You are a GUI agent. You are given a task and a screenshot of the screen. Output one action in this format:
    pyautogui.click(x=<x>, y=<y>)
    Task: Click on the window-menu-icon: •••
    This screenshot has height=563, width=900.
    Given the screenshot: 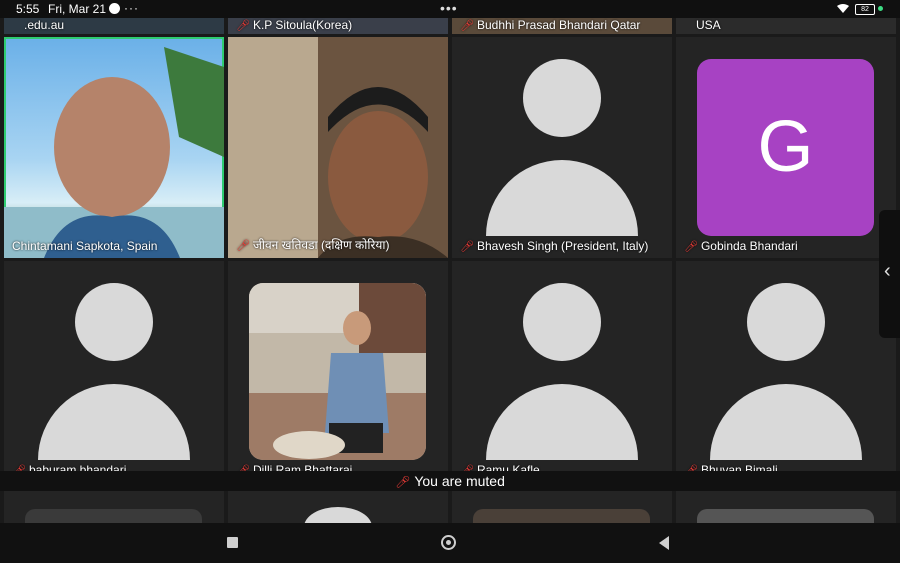 What is the action you would take?
    pyautogui.click(x=449, y=8)
    